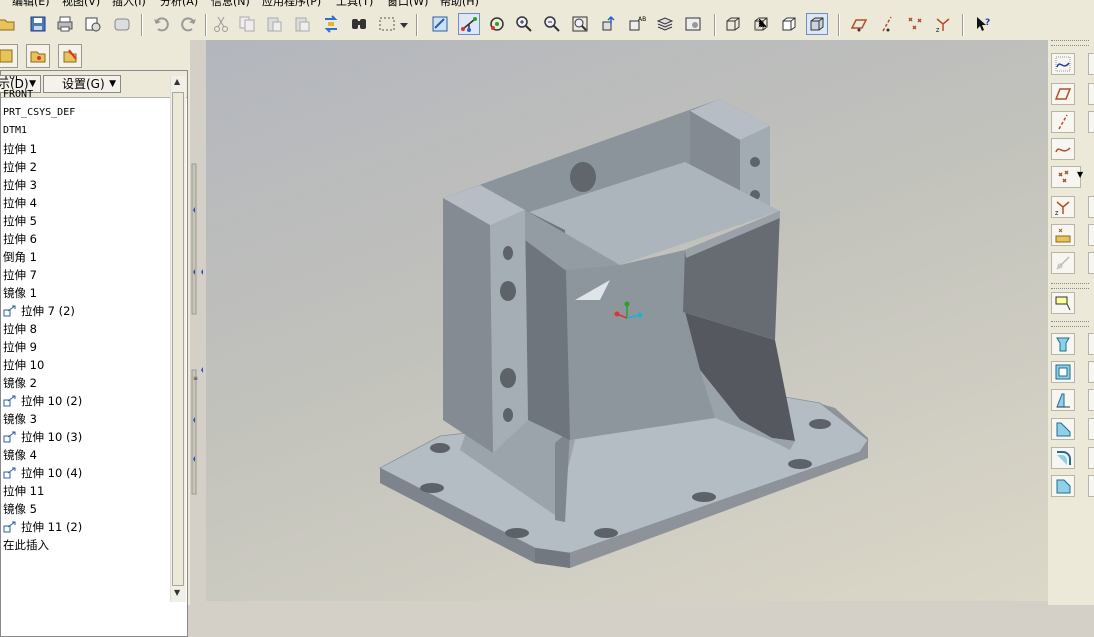 The width and height of the screenshot is (1094, 637). Describe the element at coordinates (247, 24) in the screenshot. I see `copy-icon` at that location.